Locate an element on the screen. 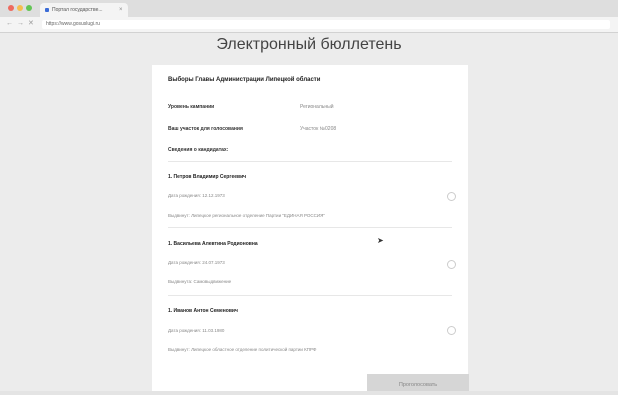 The height and width of the screenshot is (395, 618). address-bar: ← → ✕ https://www.gosuslugi.ru is located at coordinates (309, 25).